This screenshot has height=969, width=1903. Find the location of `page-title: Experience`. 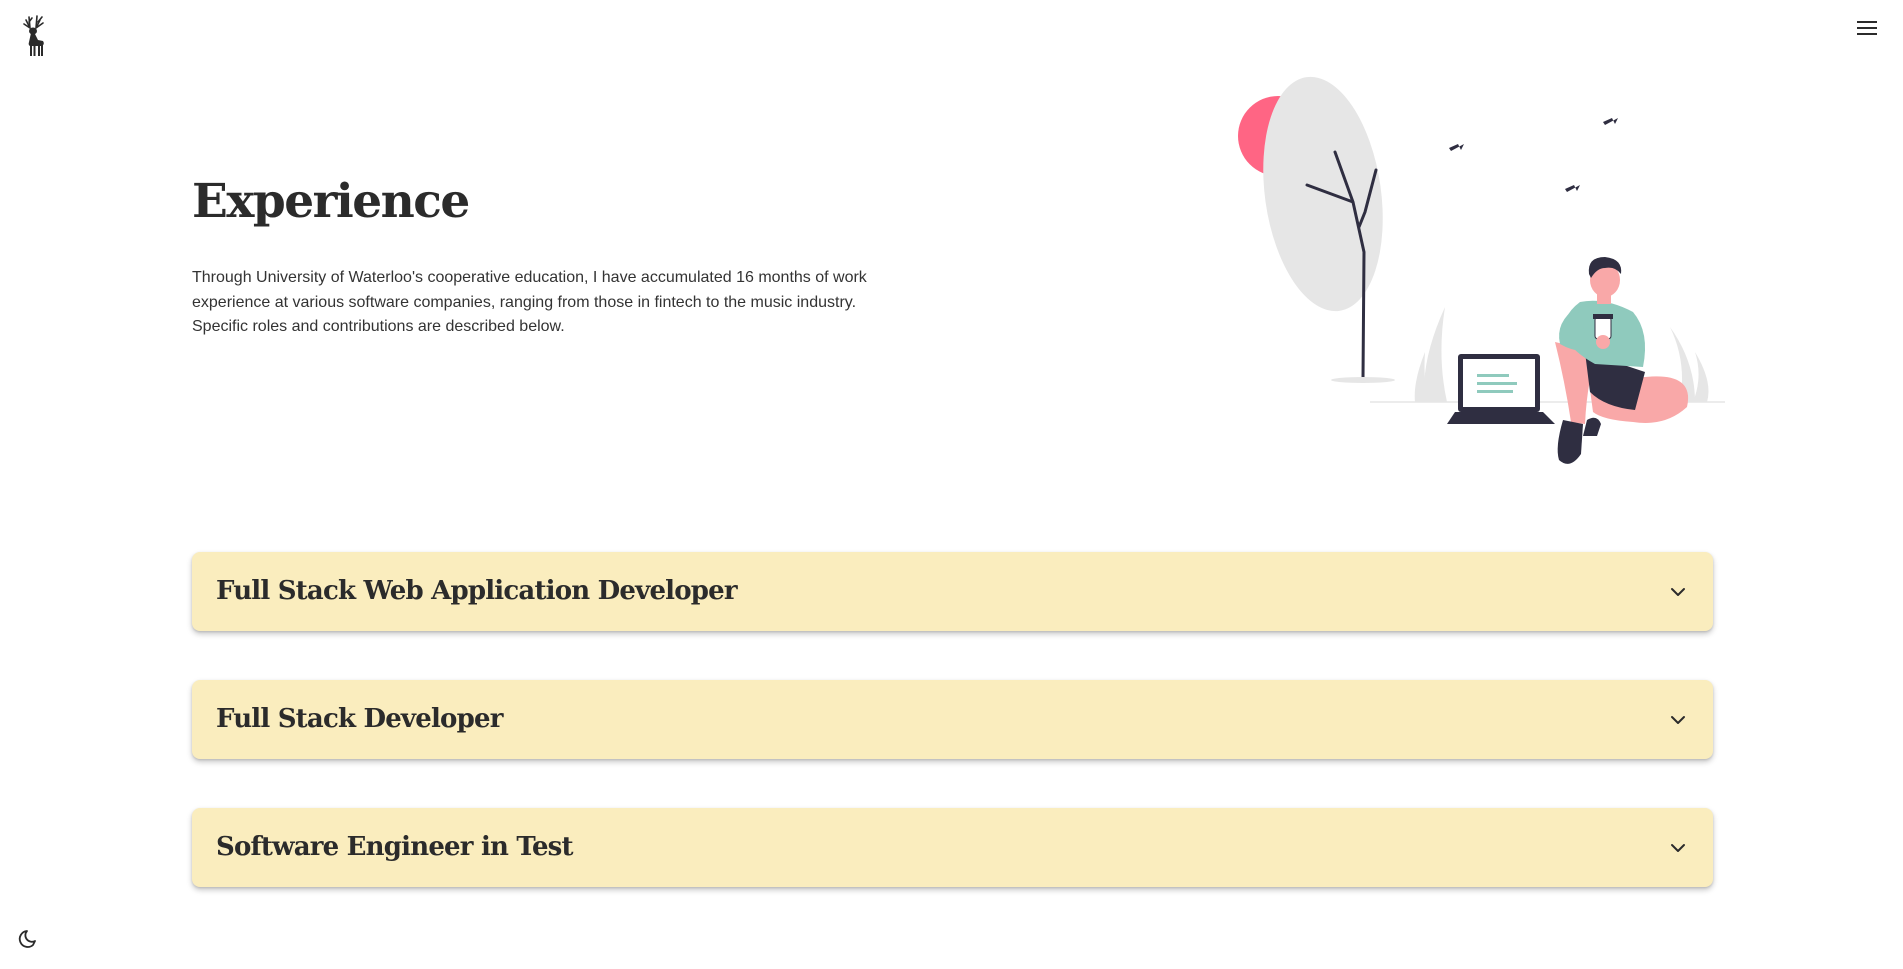

page-title: Experience is located at coordinates (331, 201).